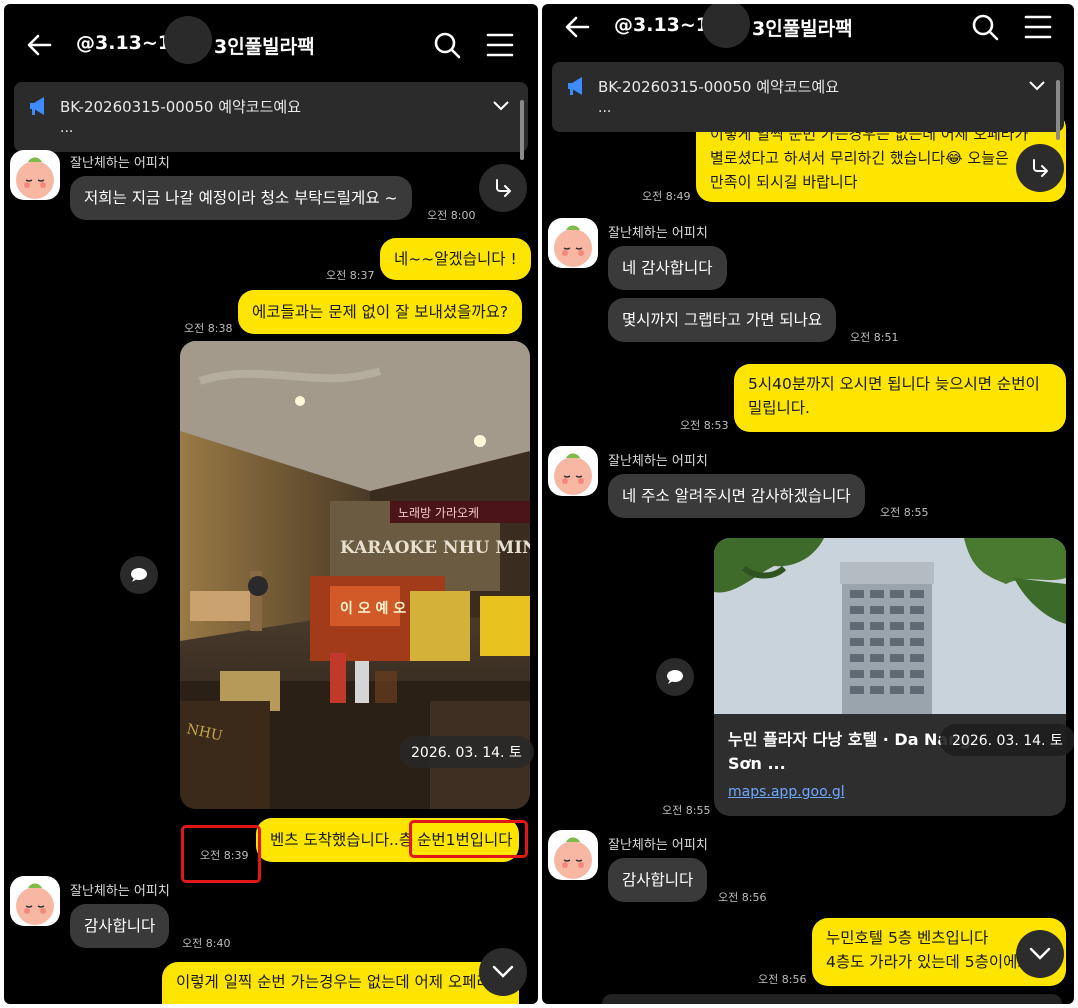  Describe the element at coordinates (342, 840) in the screenshot. I see `message-text: 벤츠 도착했습니다..층` at that location.